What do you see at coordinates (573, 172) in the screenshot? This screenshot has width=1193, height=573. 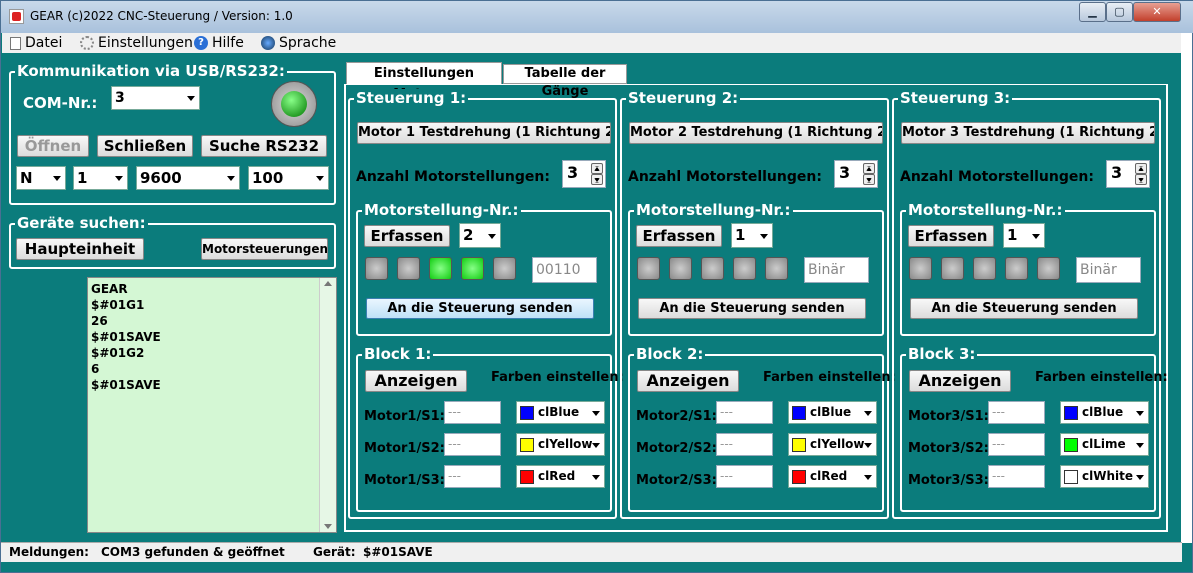 I see `spinner-value: 3` at bounding box center [573, 172].